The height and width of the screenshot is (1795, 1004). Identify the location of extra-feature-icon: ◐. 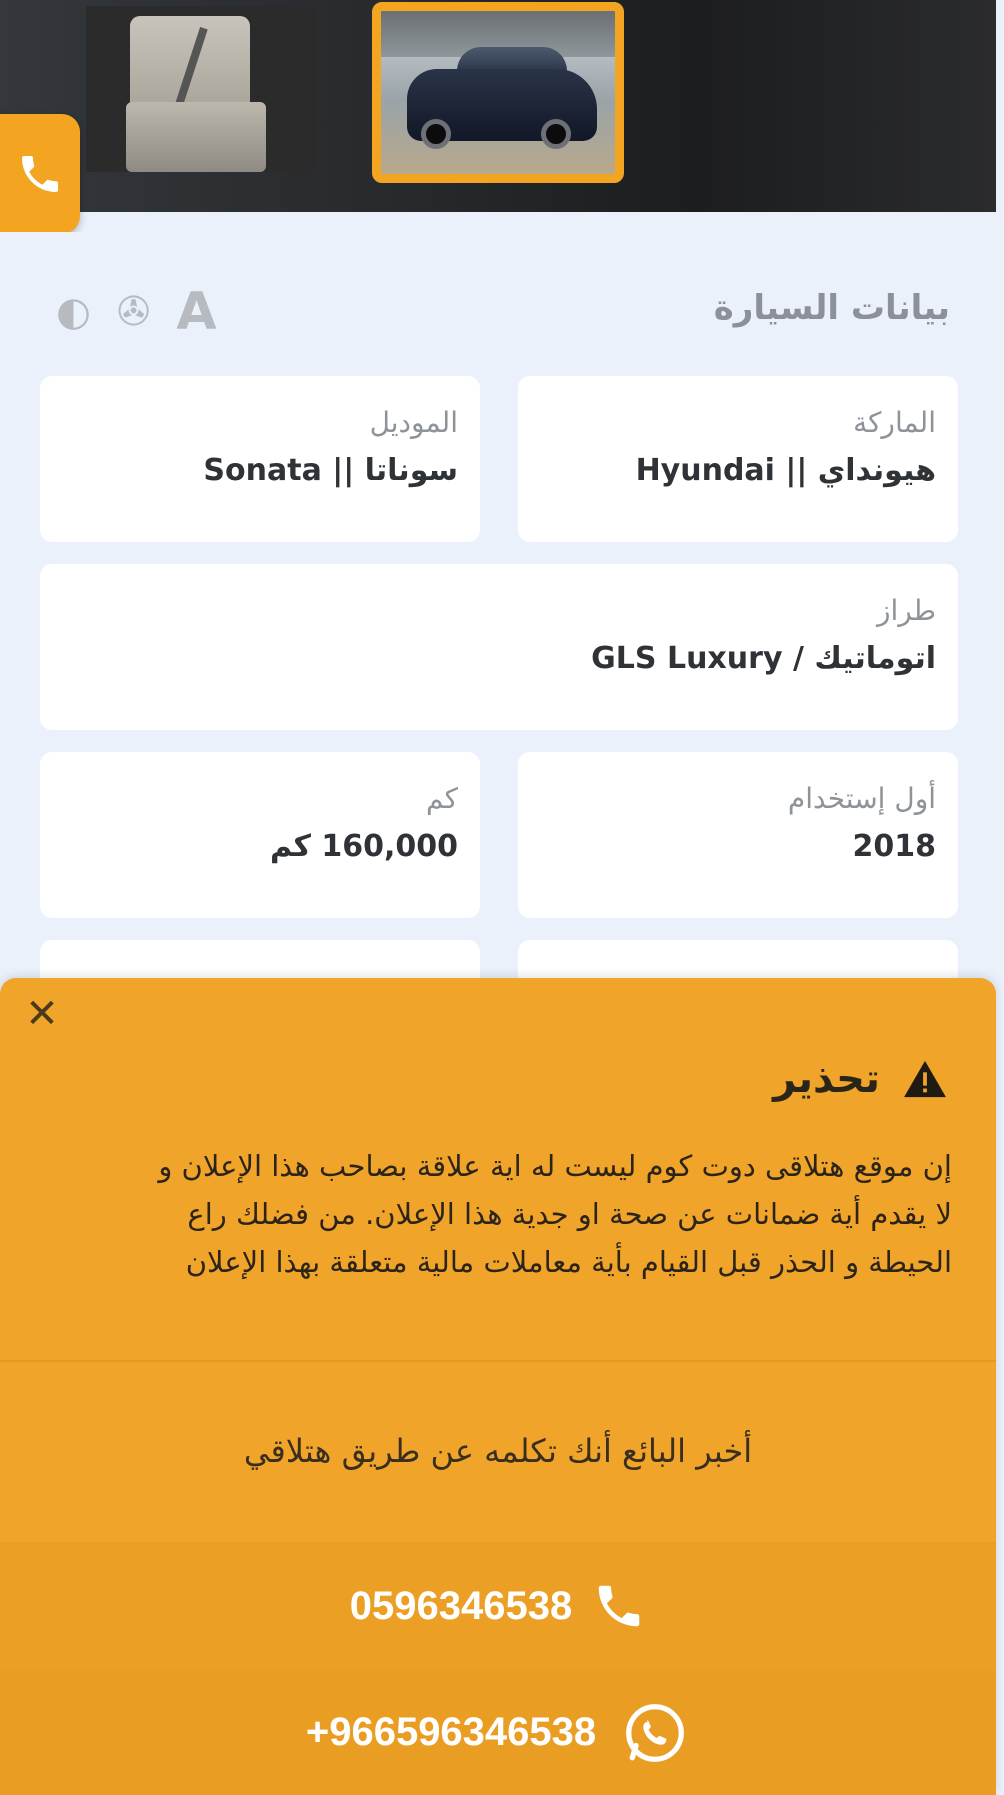
(73, 312).